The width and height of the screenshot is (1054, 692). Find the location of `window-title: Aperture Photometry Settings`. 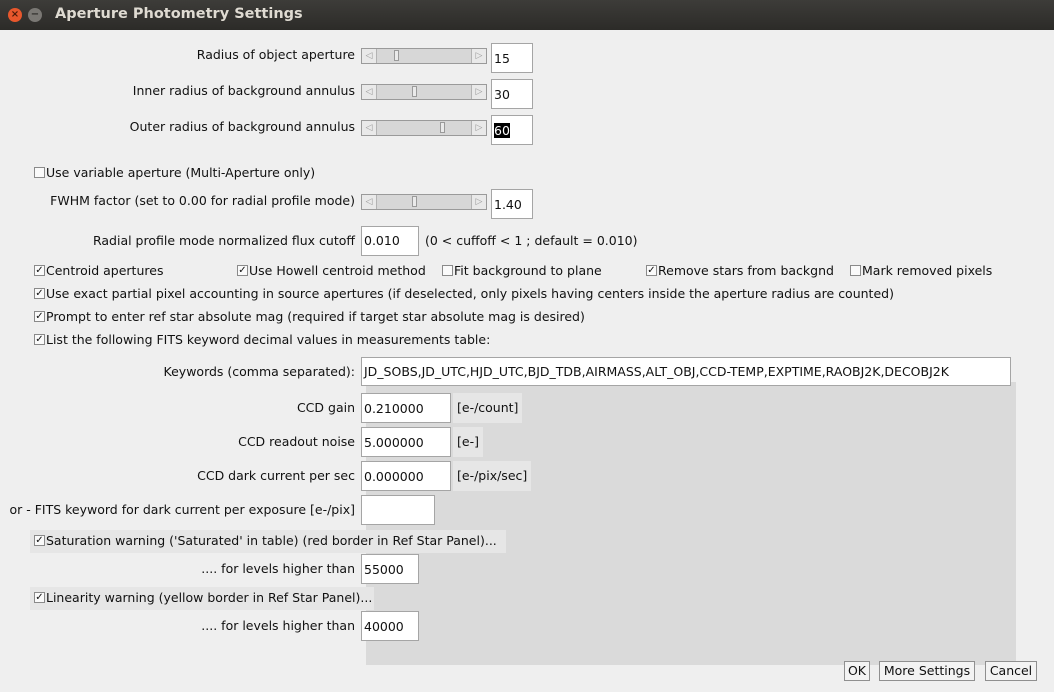

window-title: Aperture Photometry Settings is located at coordinates (179, 14).